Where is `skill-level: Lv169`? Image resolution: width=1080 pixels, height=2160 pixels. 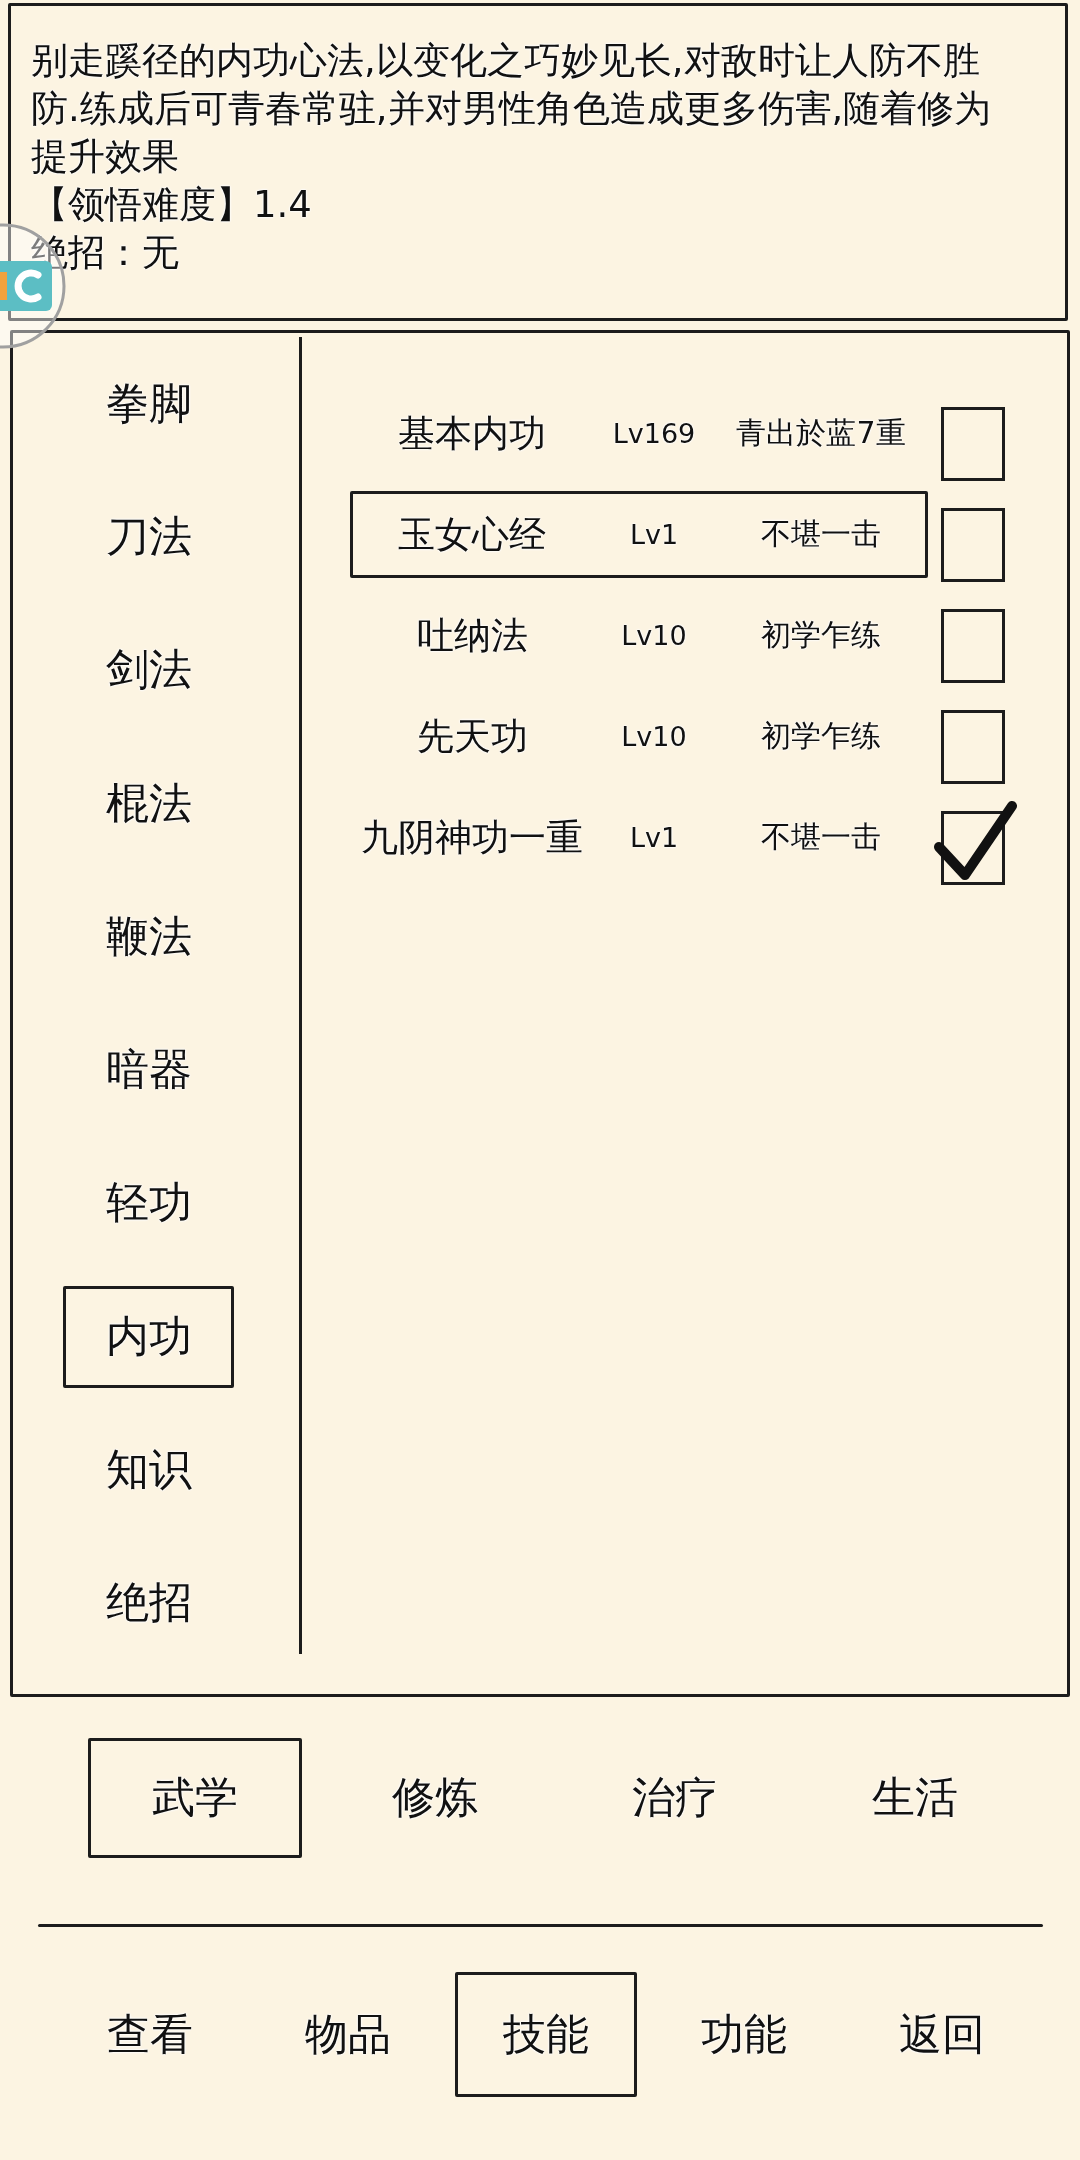 skill-level: Lv169 is located at coordinates (654, 433).